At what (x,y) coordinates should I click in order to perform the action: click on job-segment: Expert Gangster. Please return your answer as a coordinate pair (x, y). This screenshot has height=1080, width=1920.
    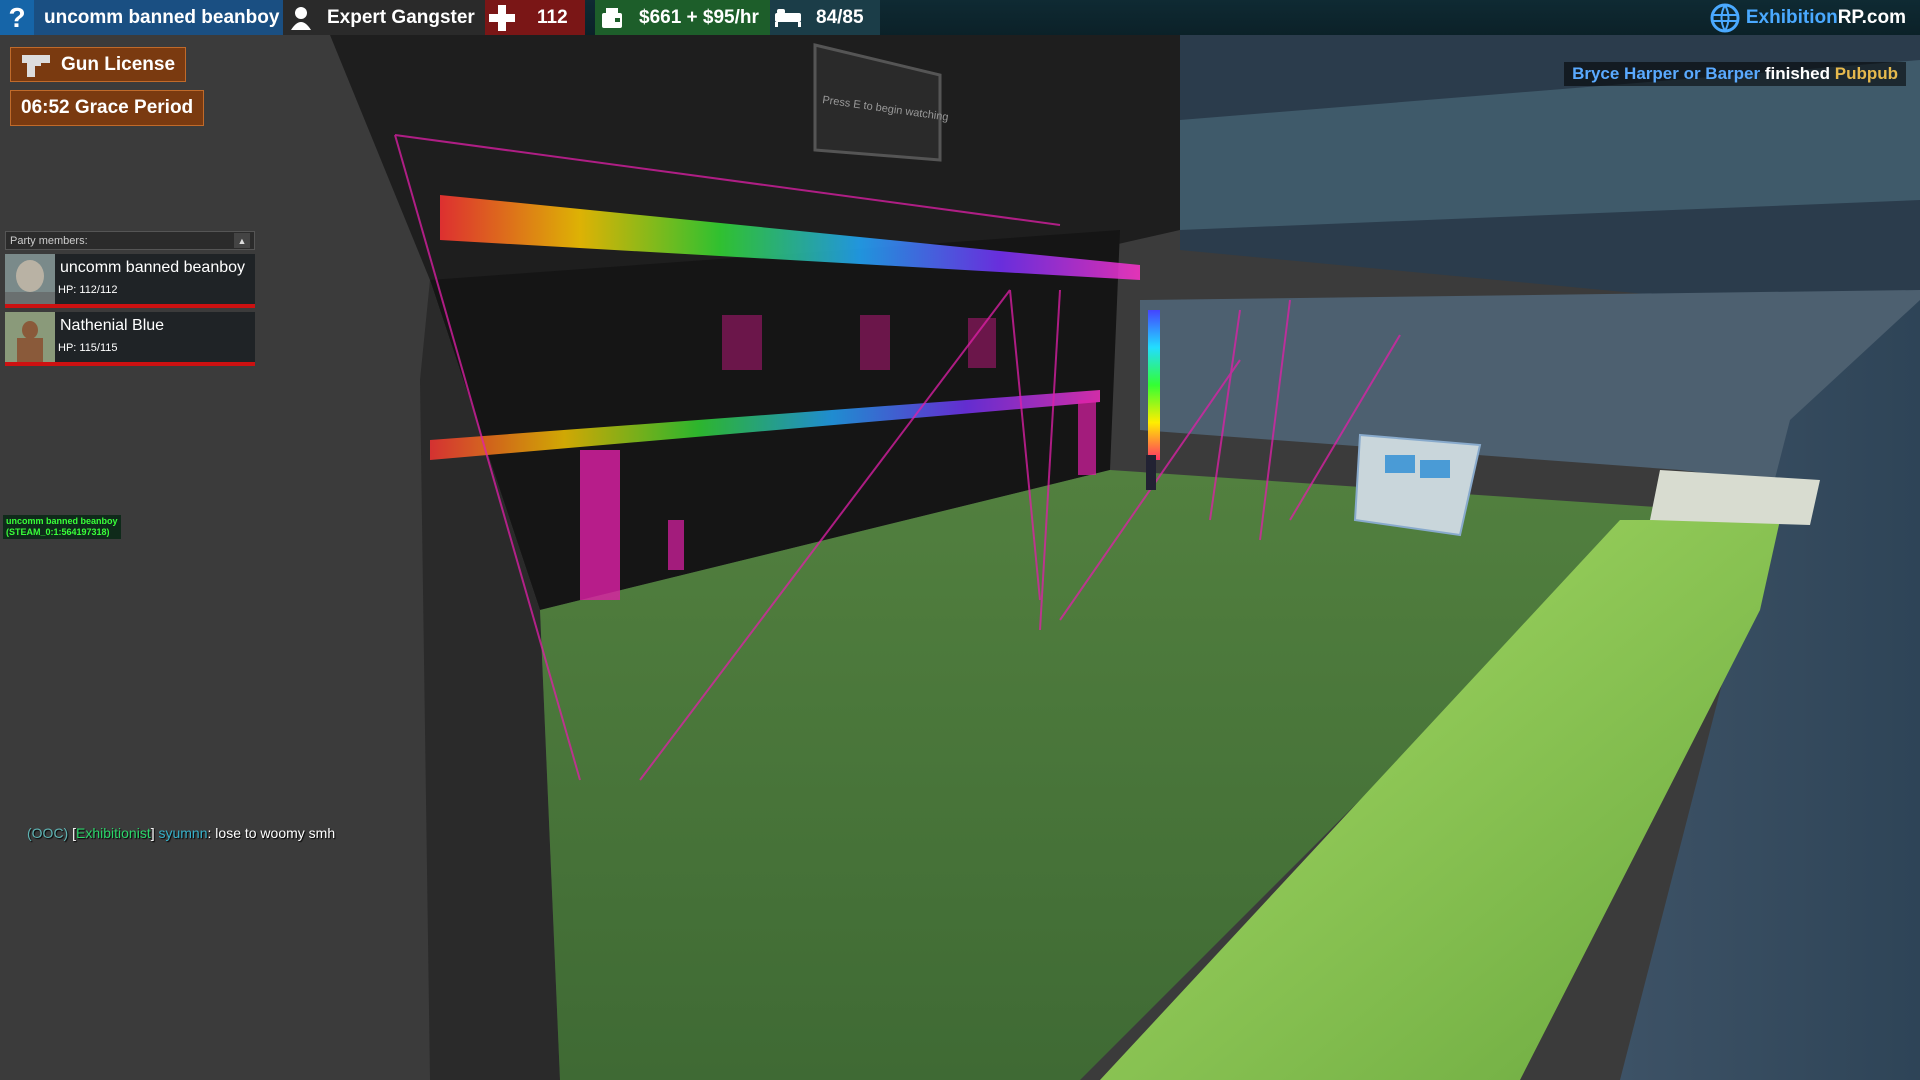
    Looking at the image, I should click on (384, 17).